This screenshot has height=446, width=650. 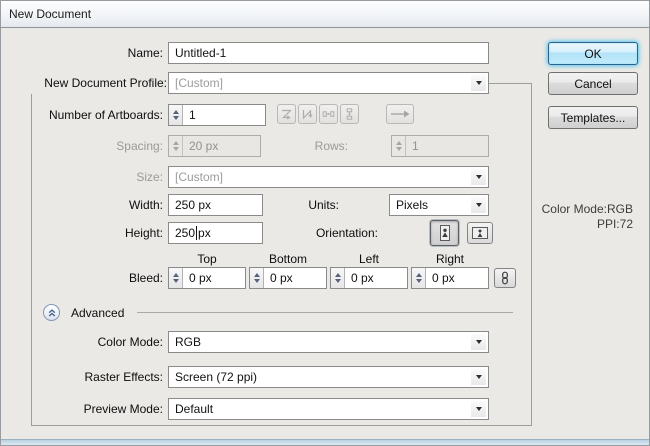 I want to click on orientation-label: Orientation:, so click(x=346, y=233).